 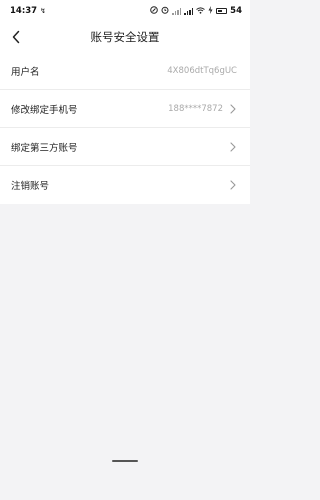 I want to click on status-icons: 54, so click(x=196, y=11).